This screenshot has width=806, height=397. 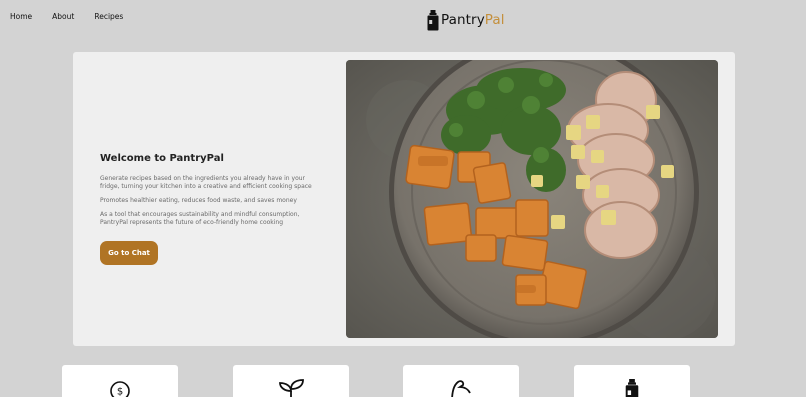 I want to click on nav-recipes-link: Recipes, so click(x=108, y=17).